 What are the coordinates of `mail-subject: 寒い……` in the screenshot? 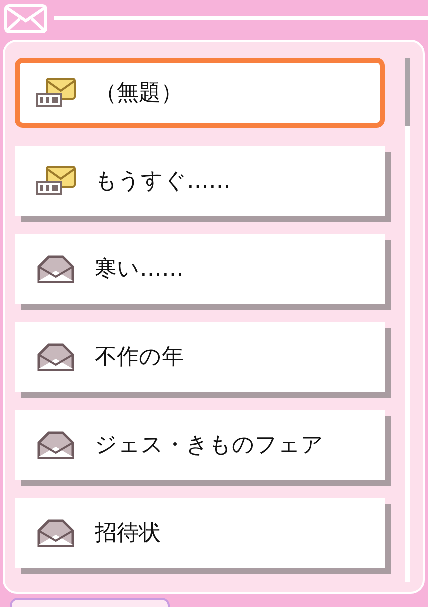 It's located at (139, 270).